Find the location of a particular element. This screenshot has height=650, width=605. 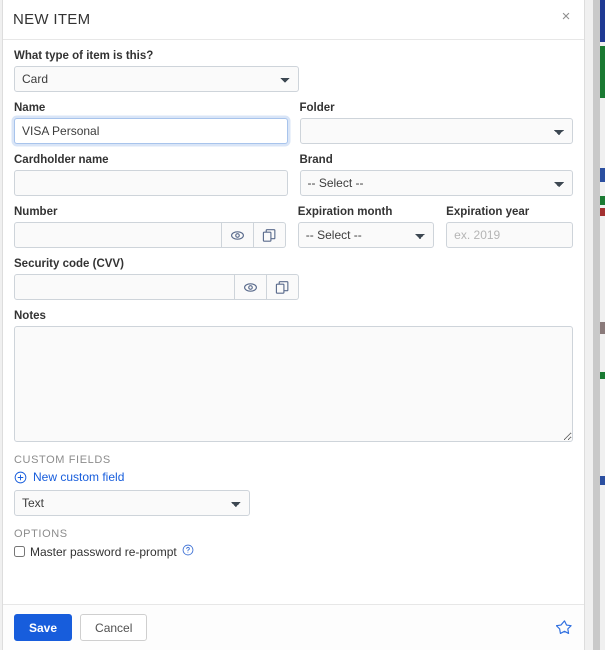

item-type-select: Card is located at coordinates (156, 79).